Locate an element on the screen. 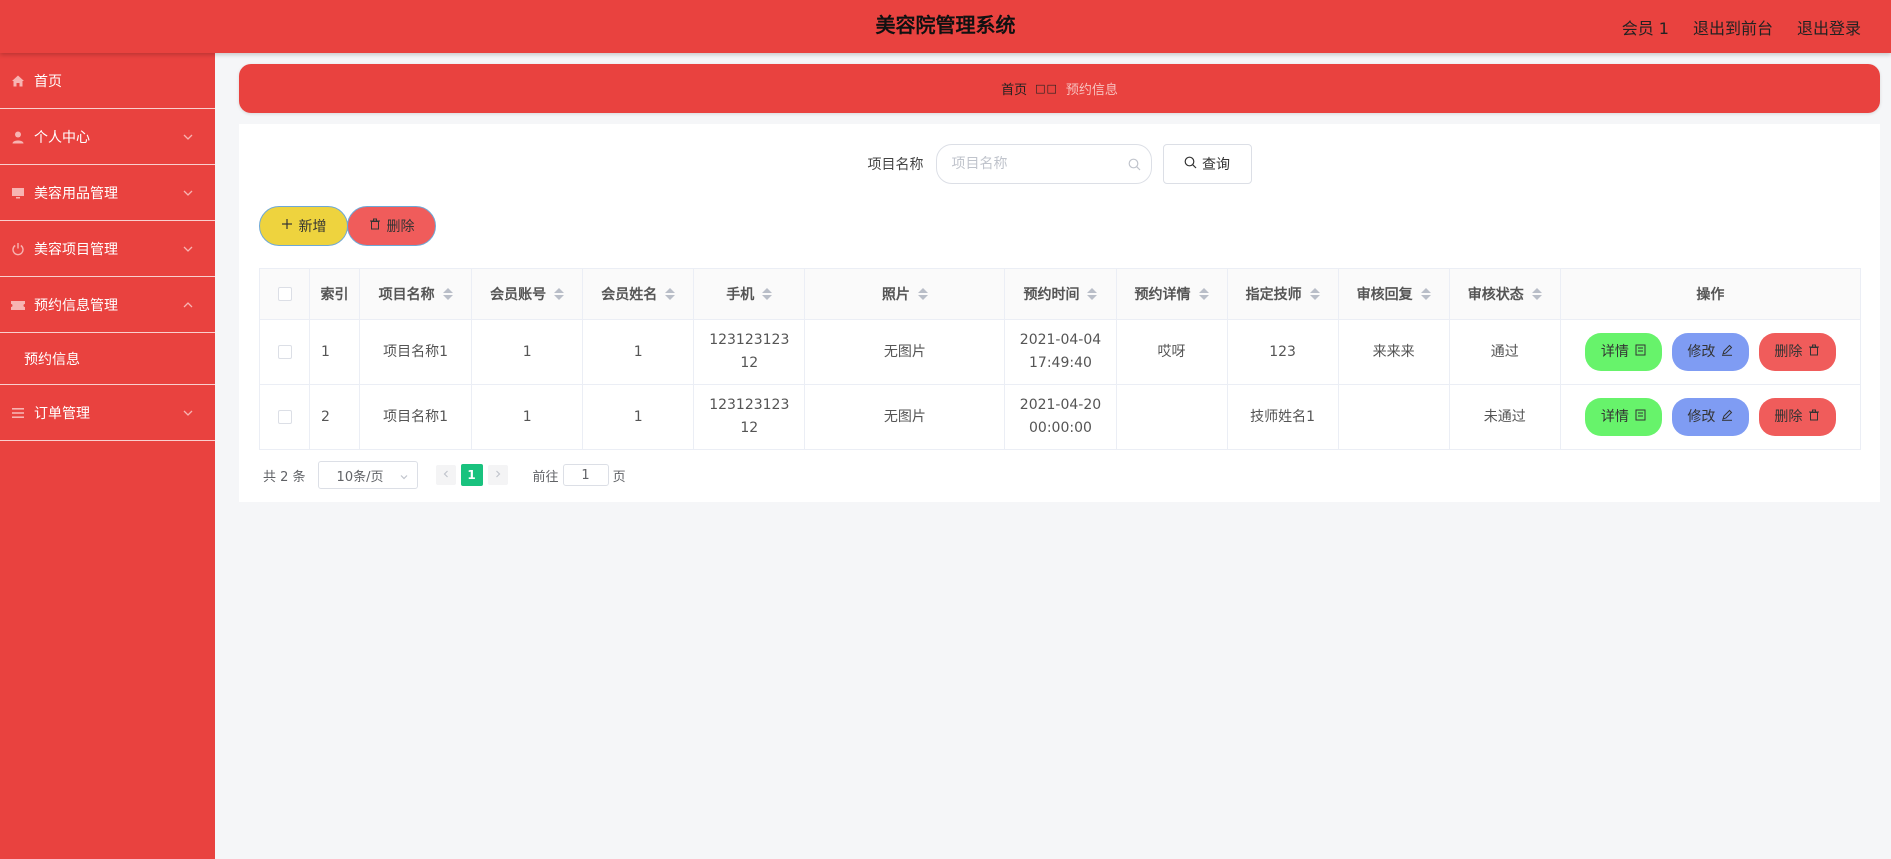 This screenshot has height=859, width=1891. add-button: 新增 is located at coordinates (303, 226).